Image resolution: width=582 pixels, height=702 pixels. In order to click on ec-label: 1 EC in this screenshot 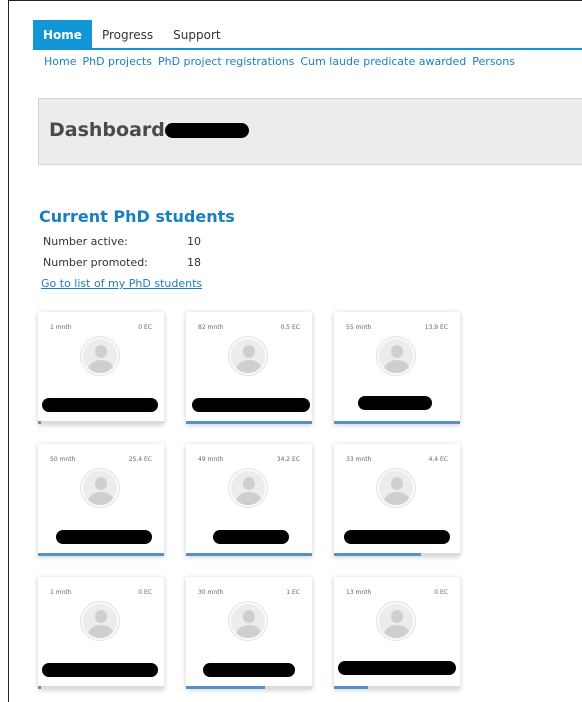, I will do `click(293, 592)`.